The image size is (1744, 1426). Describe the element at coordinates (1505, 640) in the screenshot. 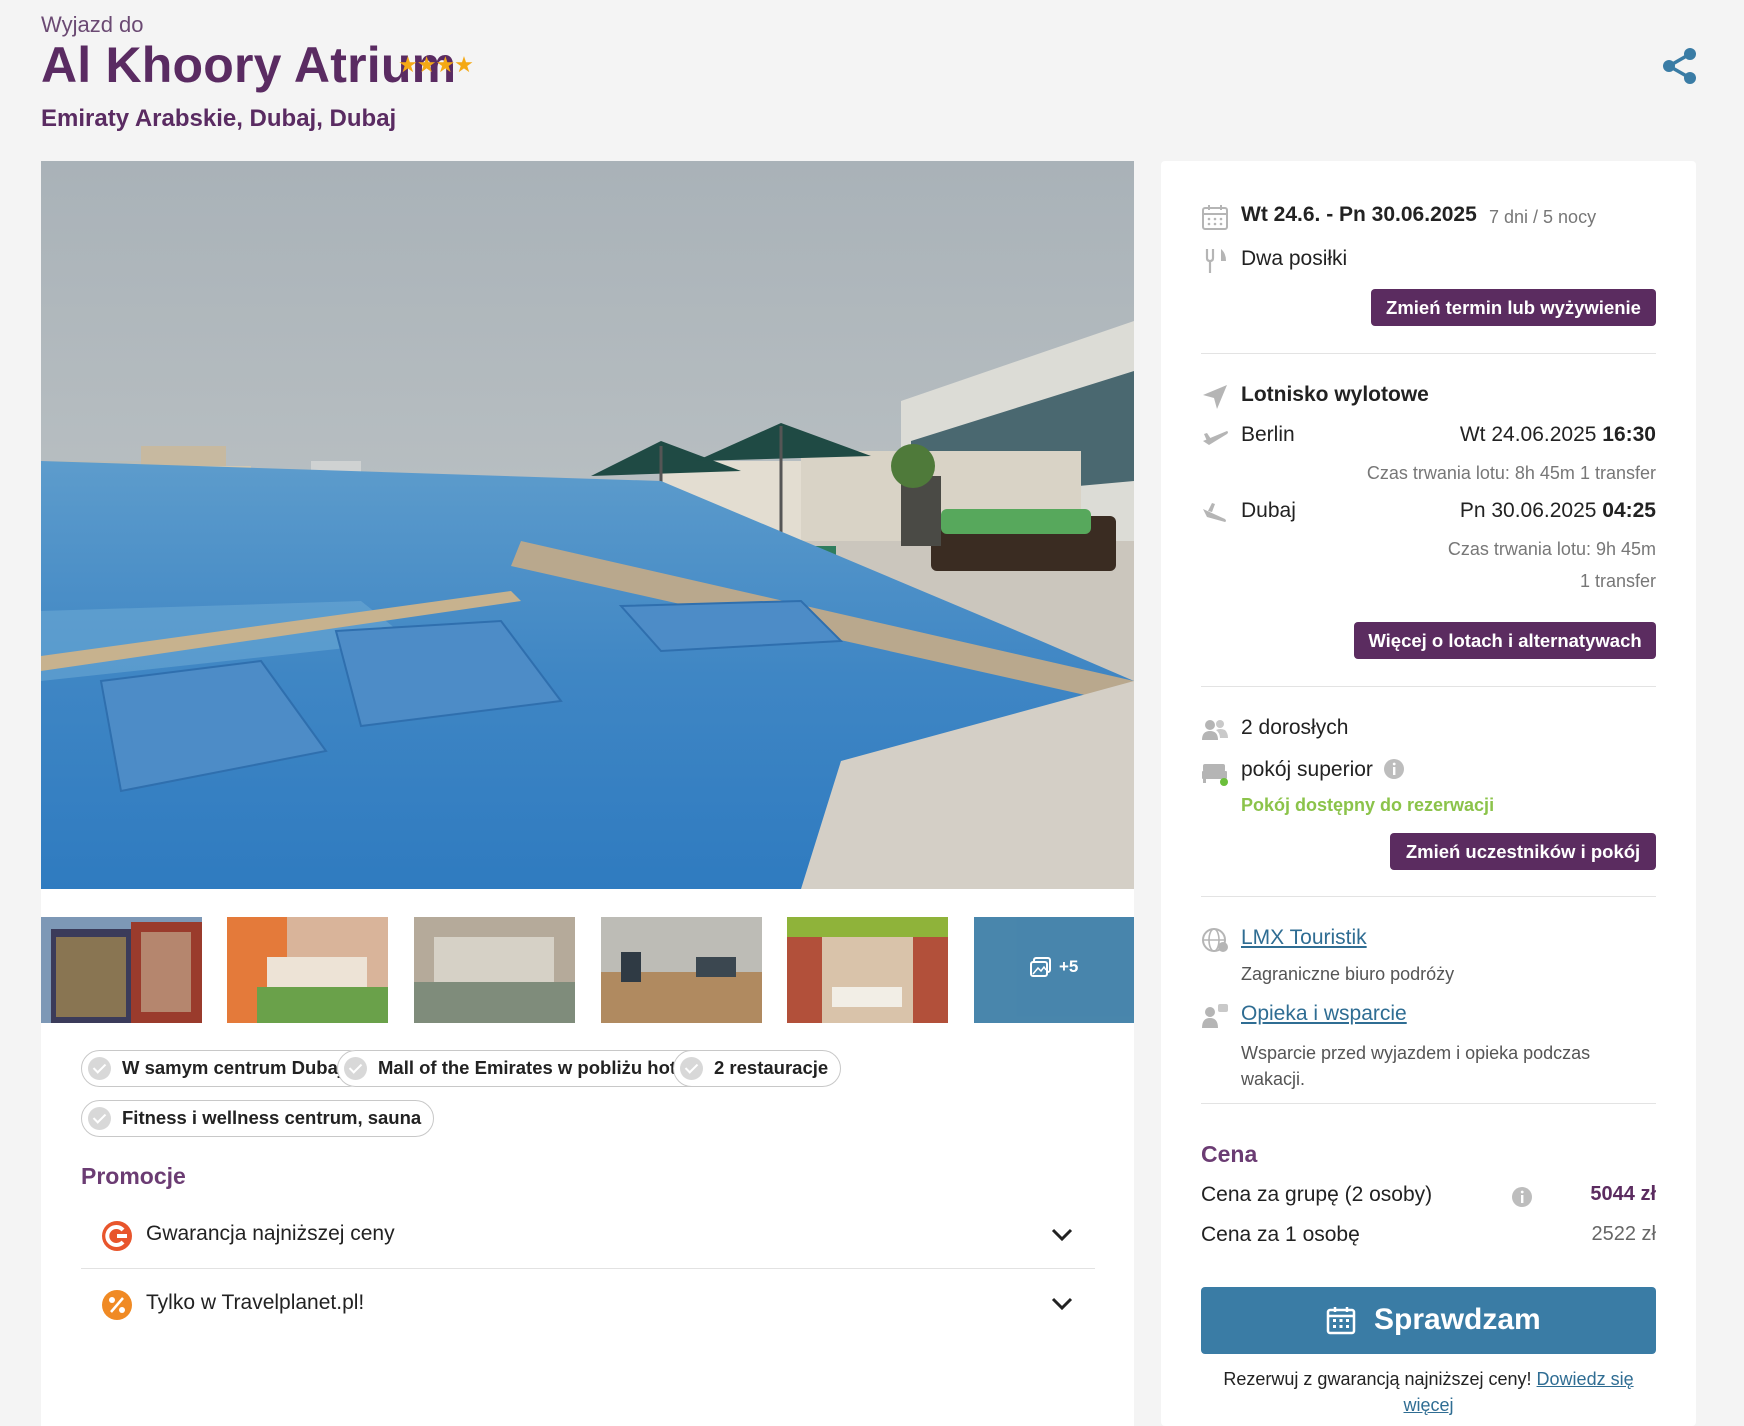

I see `more-flights-button: Więcej o lotach i alternatywach` at that location.